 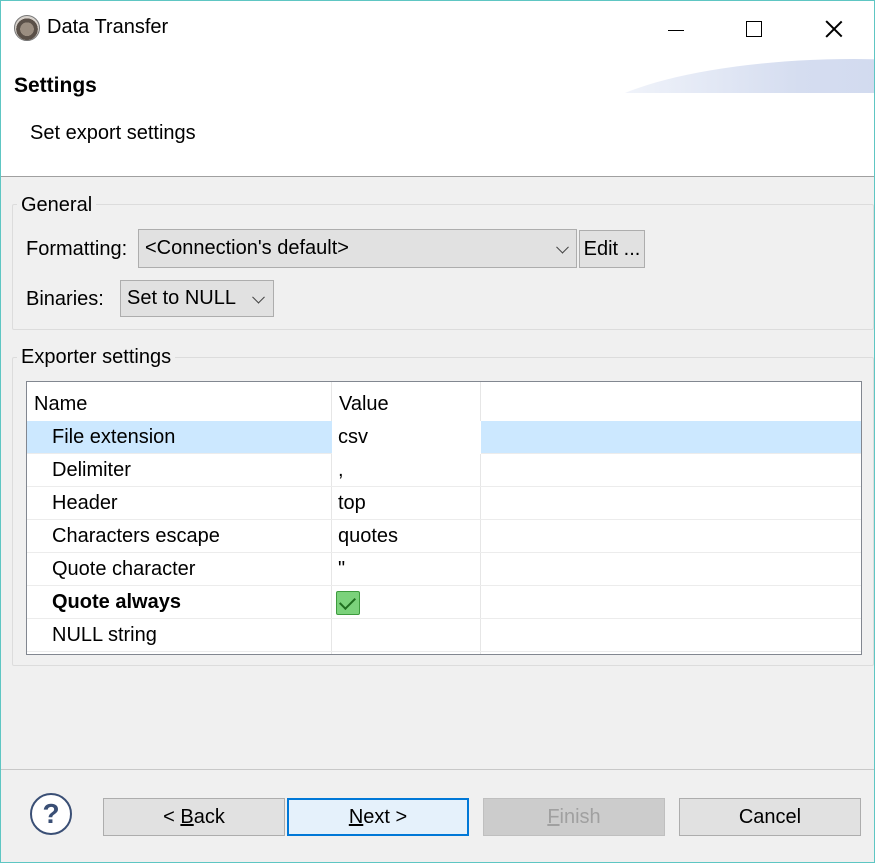 I want to click on formatting-select-value: <Connection's default>, so click(x=247, y=248).